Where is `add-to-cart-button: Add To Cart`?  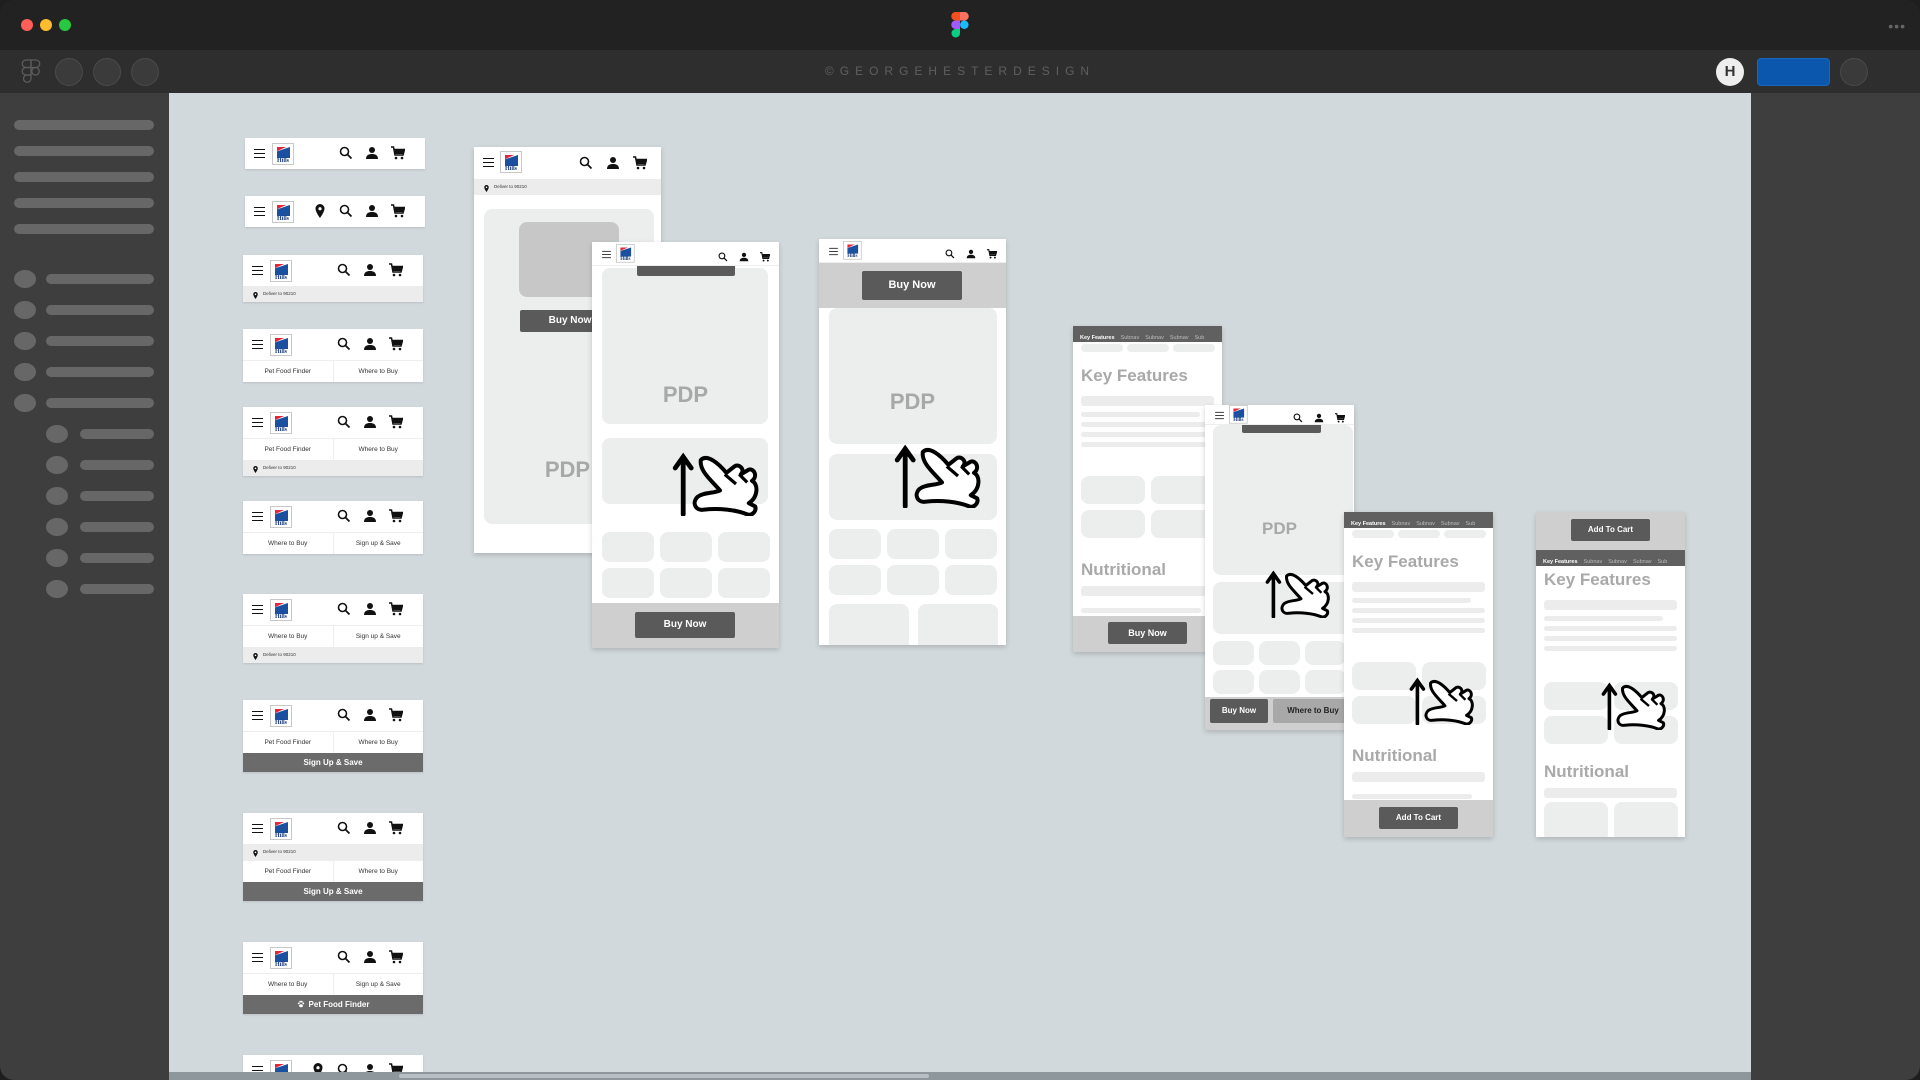
add-to-cart-button: Add To Cart is located at coordinates (1610, 530).